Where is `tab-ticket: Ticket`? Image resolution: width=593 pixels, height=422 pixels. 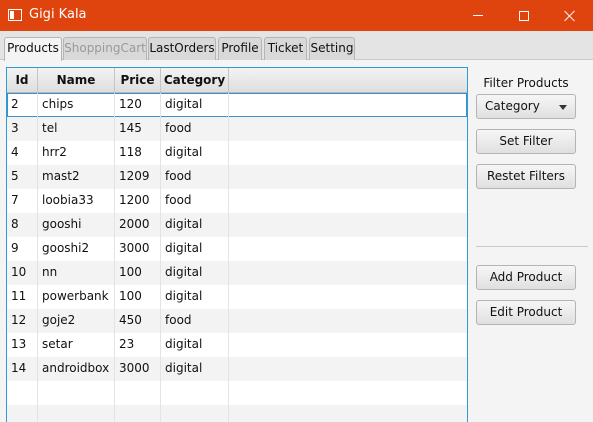
tab-ticket: Ticket is located at coordinates (285, 48).